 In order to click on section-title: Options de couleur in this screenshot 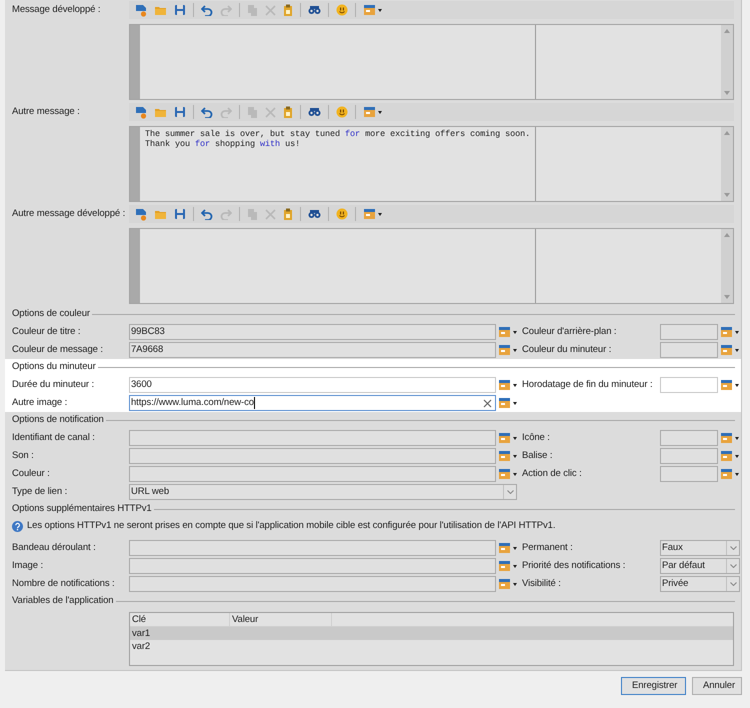, I will do `click(51, 314)`.